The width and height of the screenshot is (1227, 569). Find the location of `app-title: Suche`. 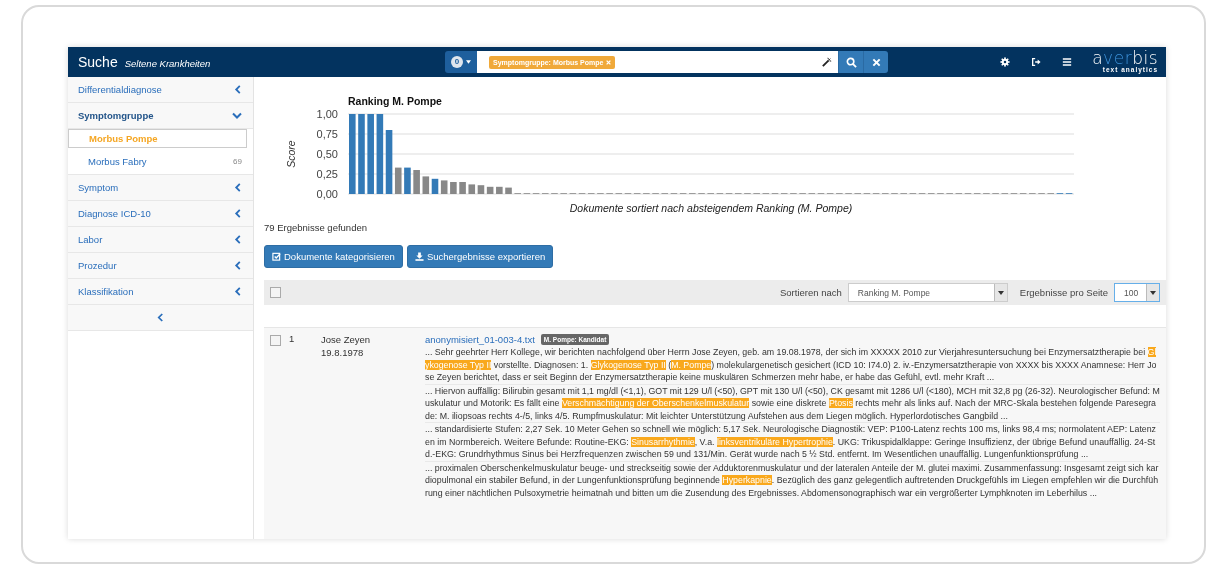

app-title: Suche is located at coordinates (98, 62).